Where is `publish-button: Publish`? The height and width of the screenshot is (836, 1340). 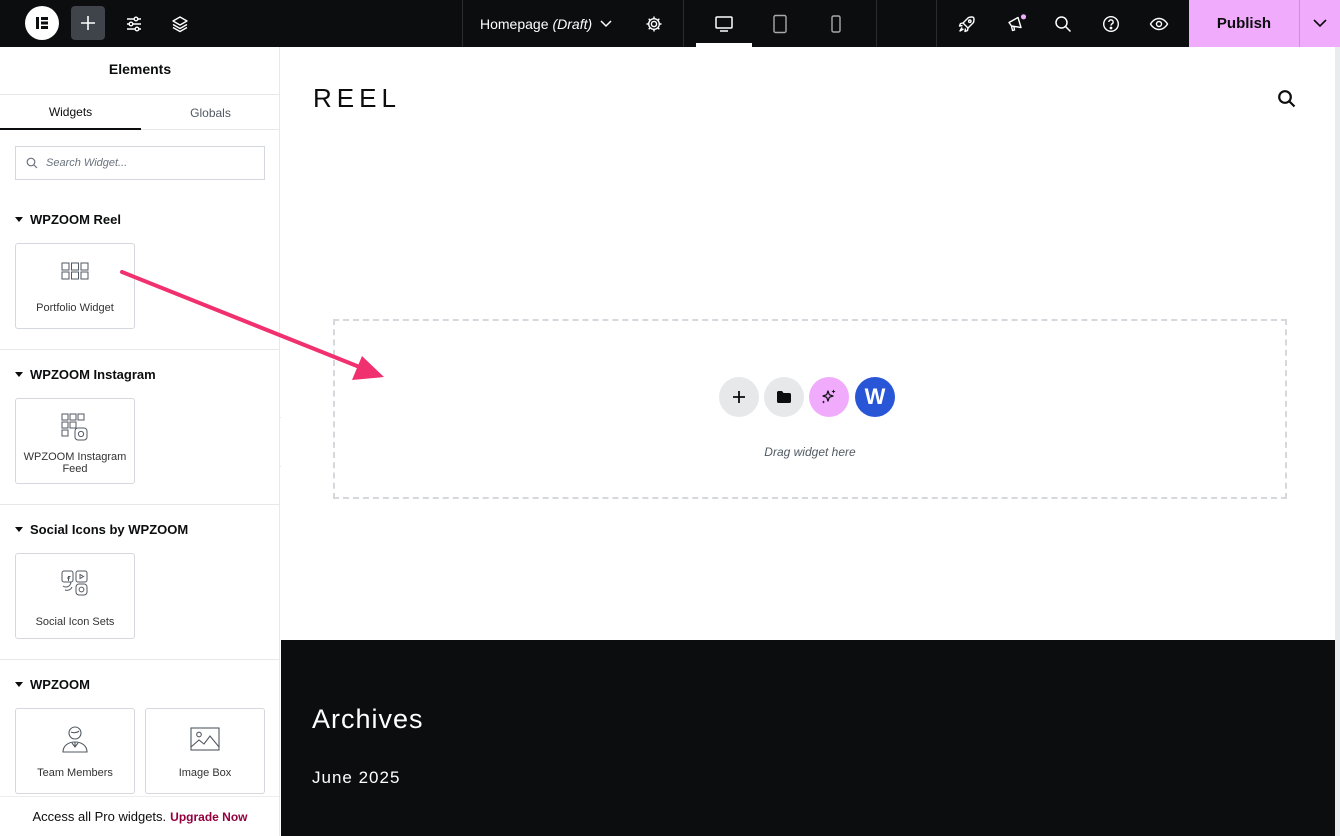
publish-button: Publish is located at coordinates (1244, 23).